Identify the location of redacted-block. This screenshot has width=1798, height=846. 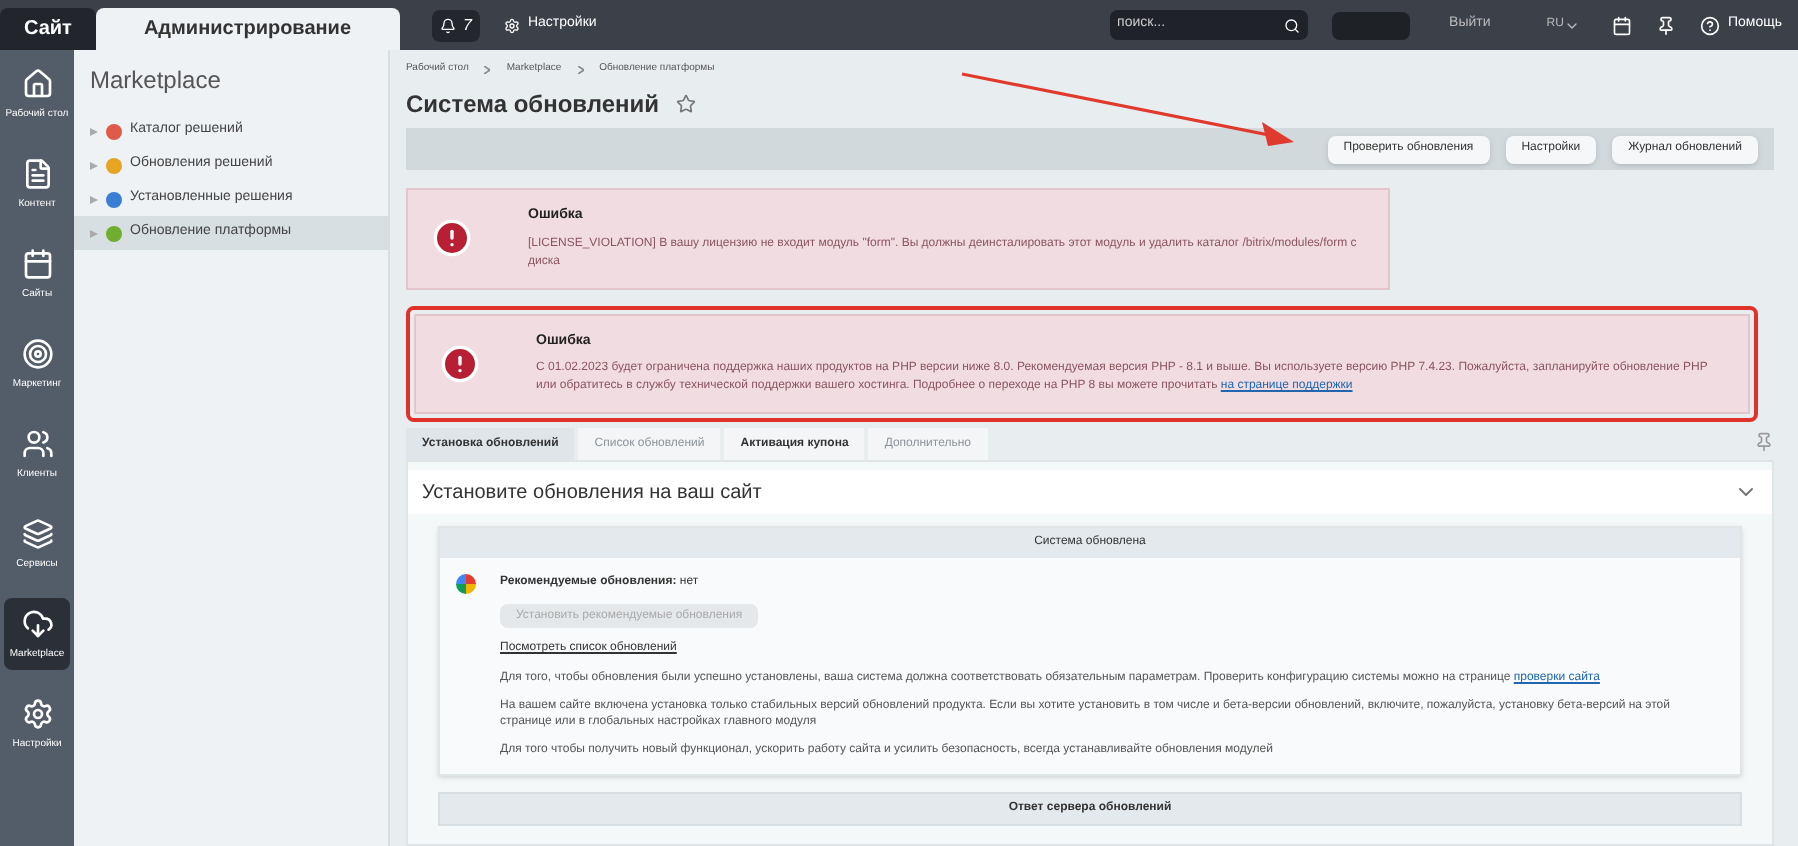
(1370, 25).